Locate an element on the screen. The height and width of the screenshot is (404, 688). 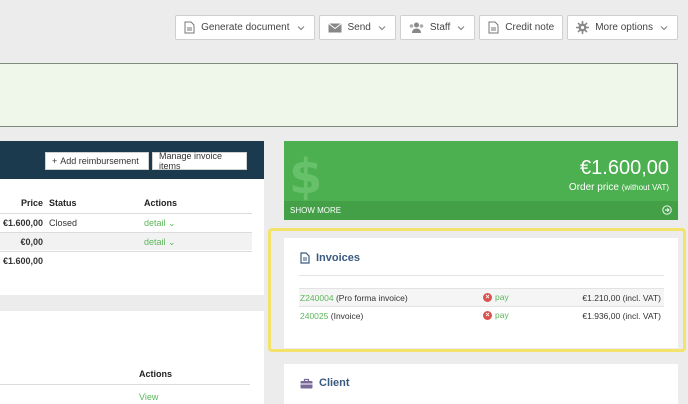
send-label: Send is located at coordinates (359, 27).